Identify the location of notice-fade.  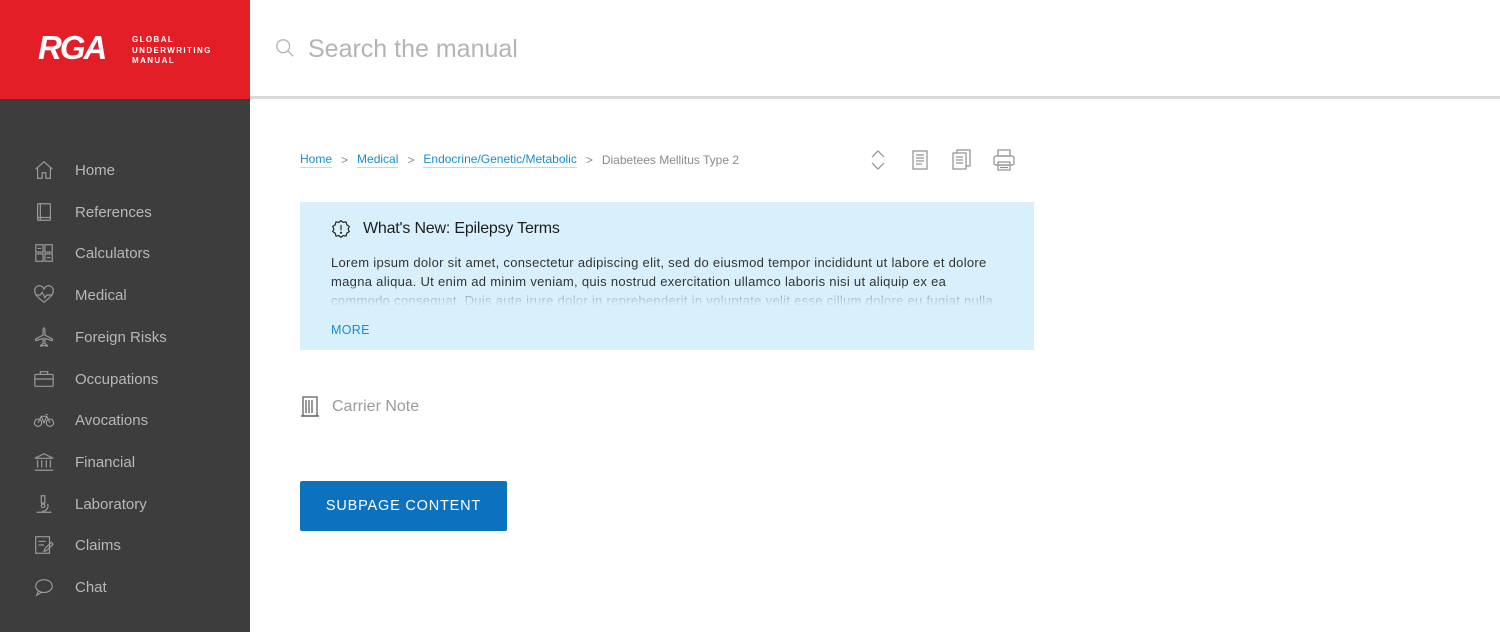
(666, 296).